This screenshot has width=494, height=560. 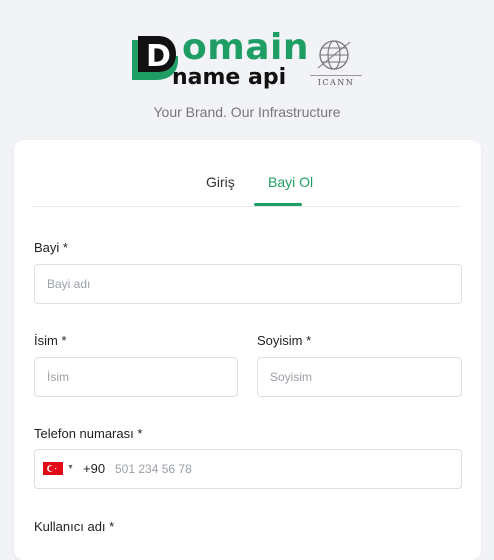 I want to click on phone-label: Telefon numarası *, so click(x=88, y=433).